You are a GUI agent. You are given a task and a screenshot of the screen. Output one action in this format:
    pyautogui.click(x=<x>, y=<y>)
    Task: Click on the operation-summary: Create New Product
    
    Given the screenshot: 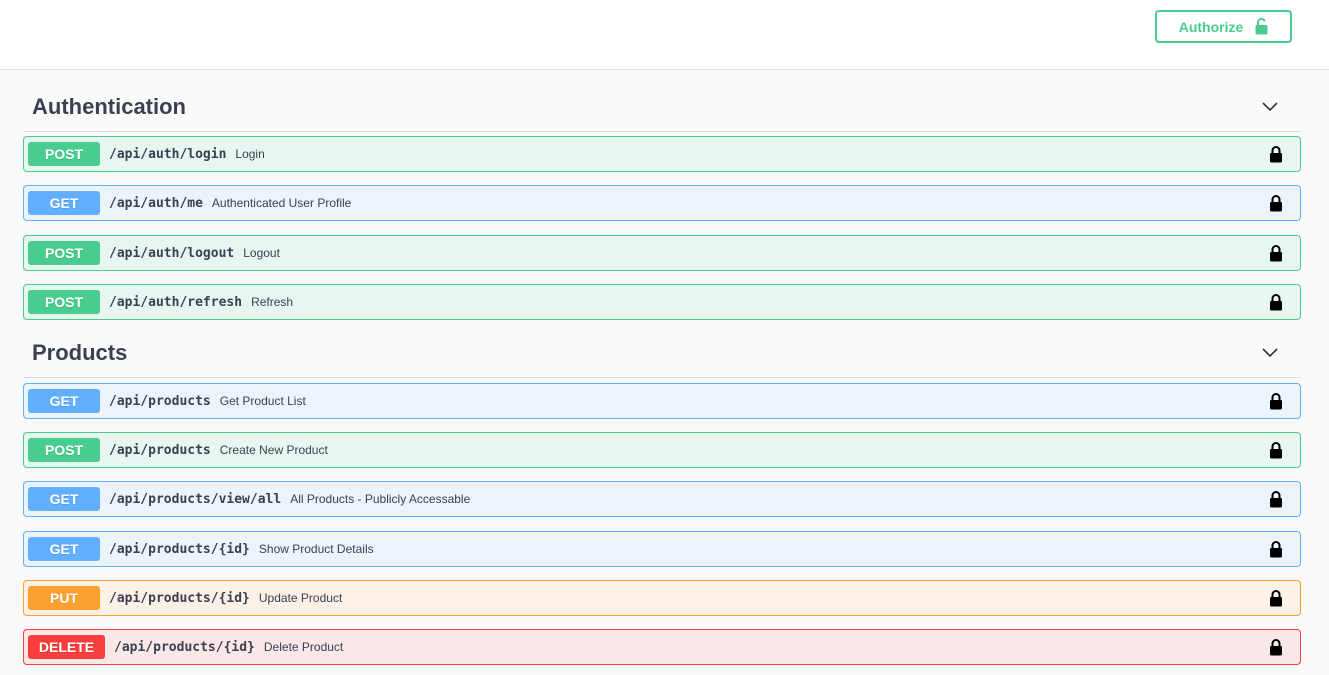 What is the action you would take?
    pyautogui.click(x=273, y=450)
    